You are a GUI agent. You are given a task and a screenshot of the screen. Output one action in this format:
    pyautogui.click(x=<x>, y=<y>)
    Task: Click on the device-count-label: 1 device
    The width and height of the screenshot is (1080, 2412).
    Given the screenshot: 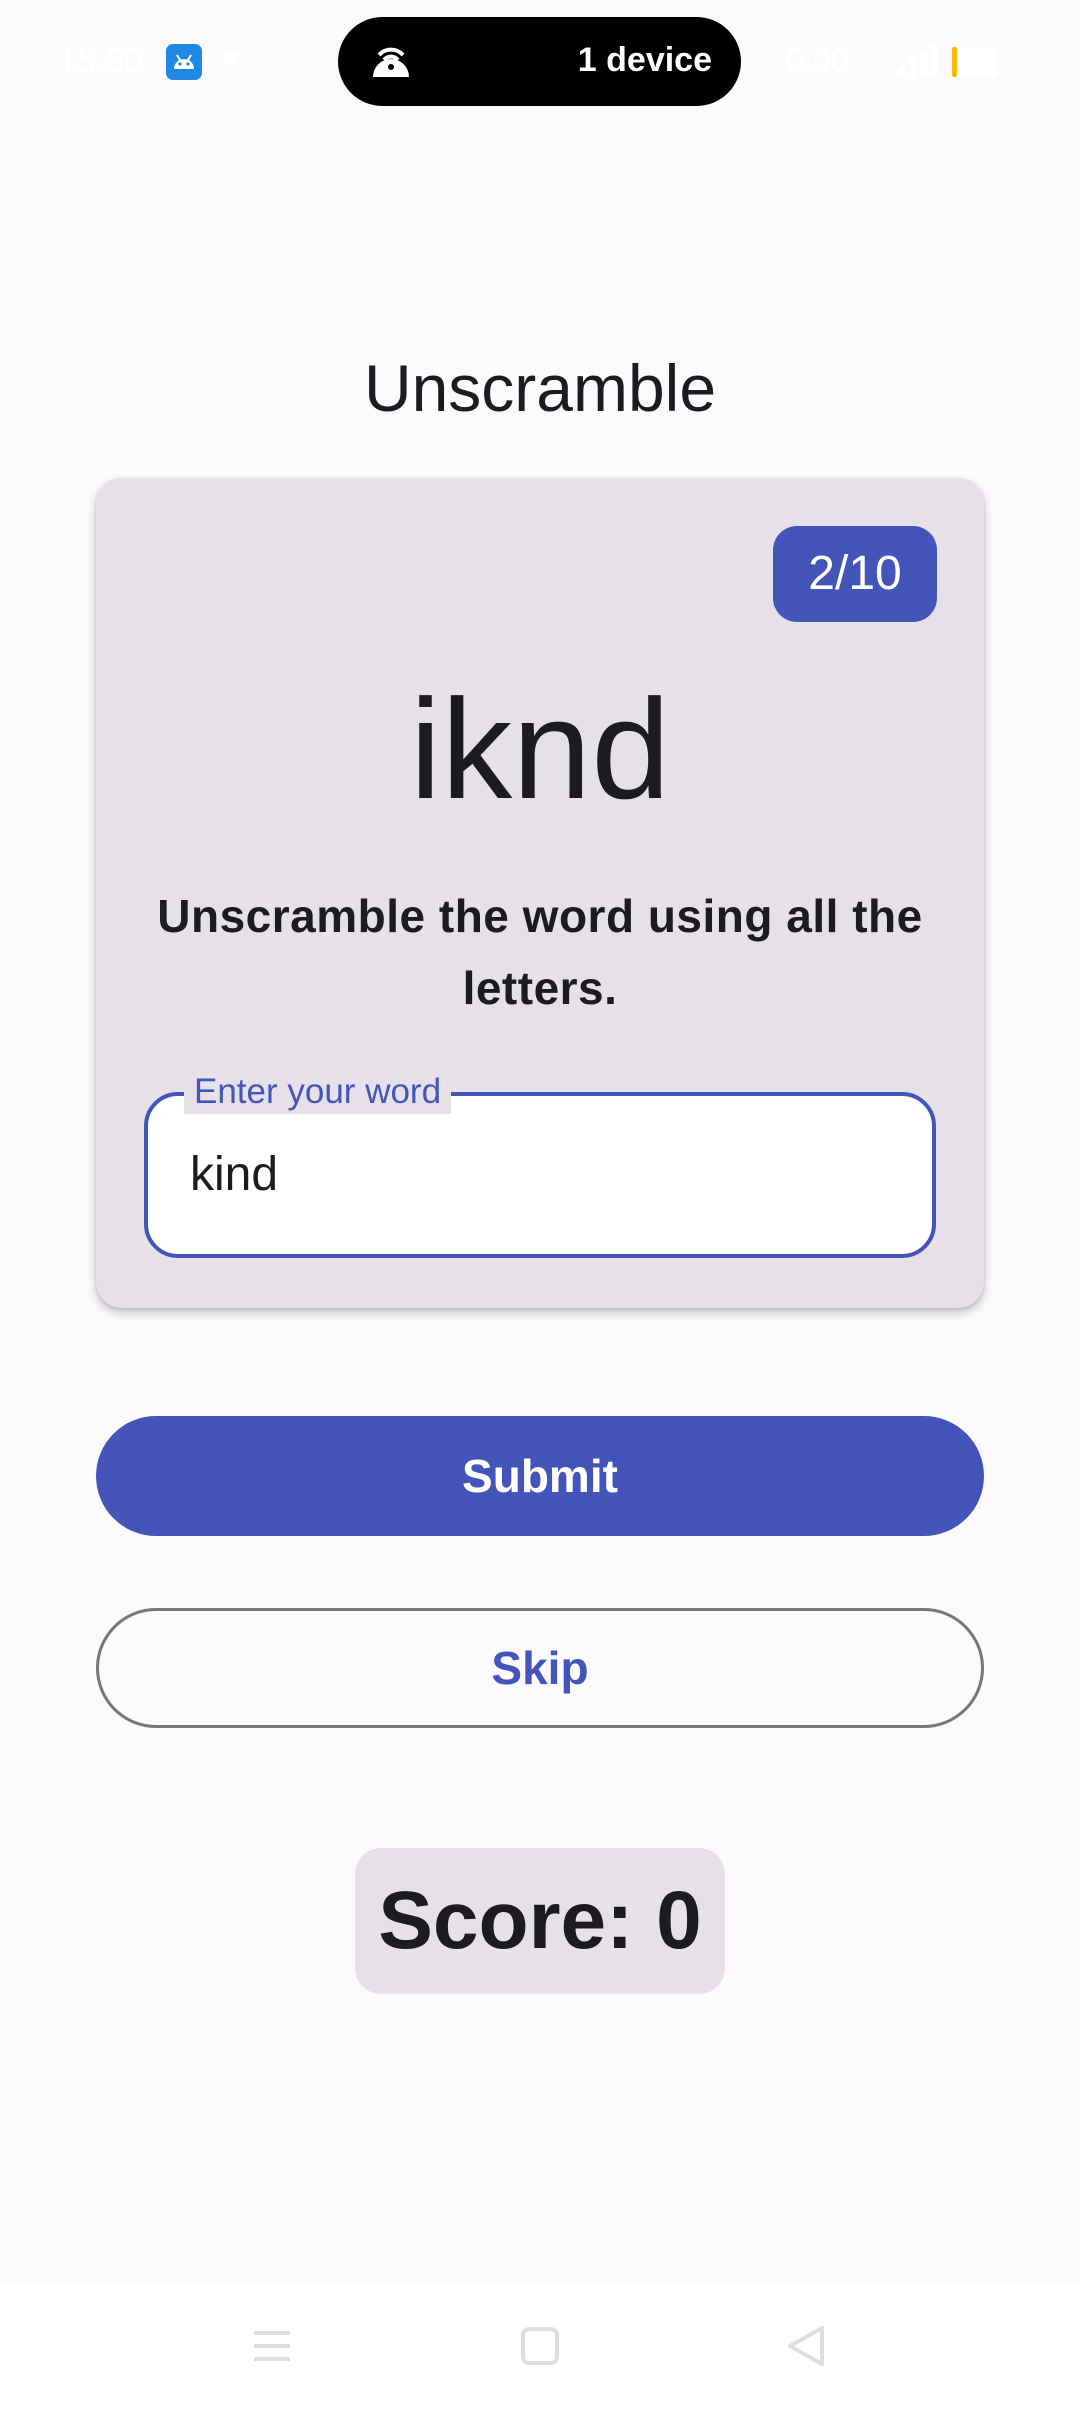 What is the action you would take?
    pyautogui.click(x=644, y=60)
    